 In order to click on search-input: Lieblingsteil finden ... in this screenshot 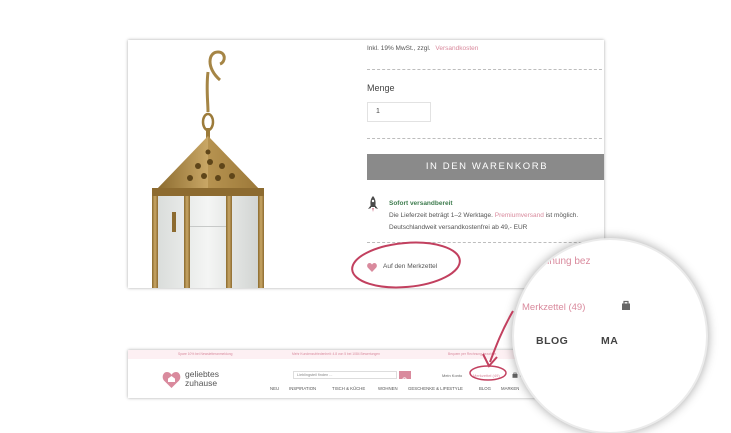, I will do `click(345, 375)`.